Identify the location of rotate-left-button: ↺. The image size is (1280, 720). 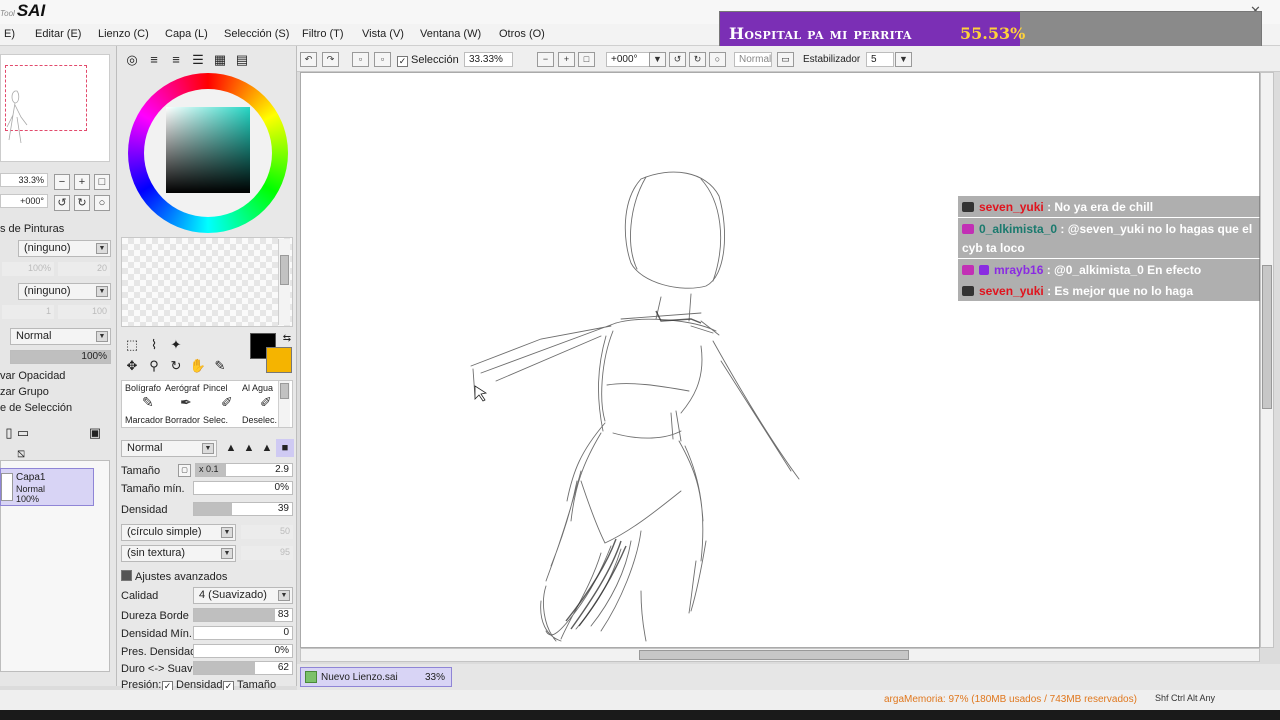
(62, 203).